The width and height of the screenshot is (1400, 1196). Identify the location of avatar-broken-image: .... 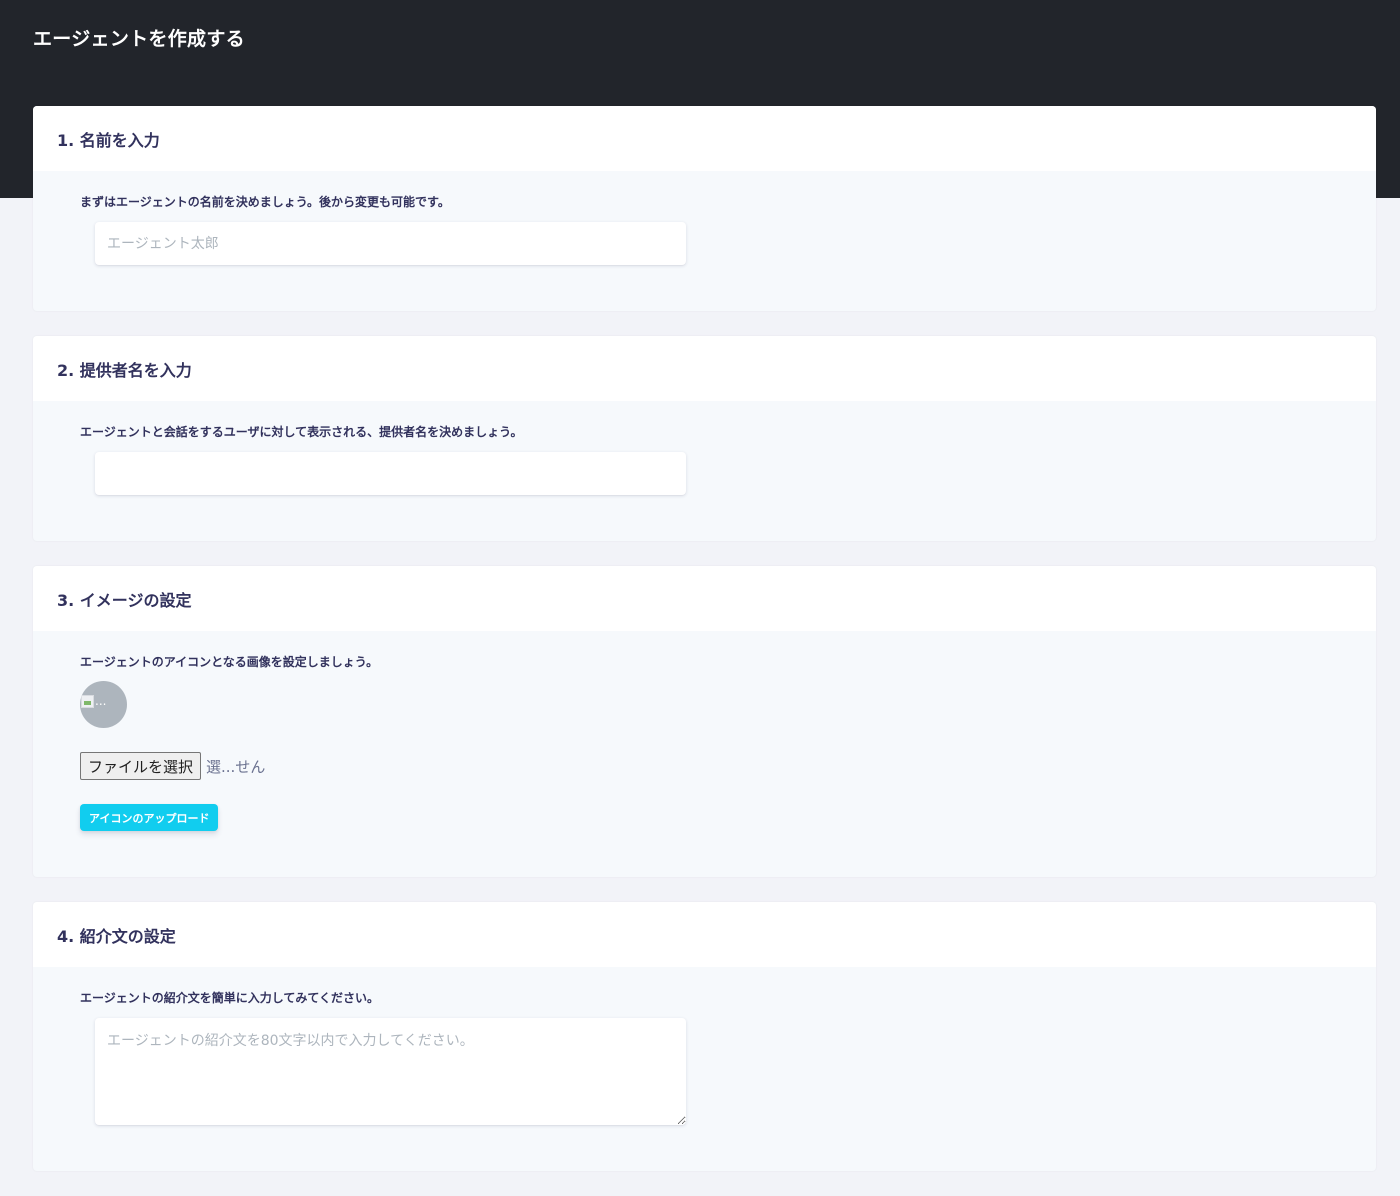
(93, 701).